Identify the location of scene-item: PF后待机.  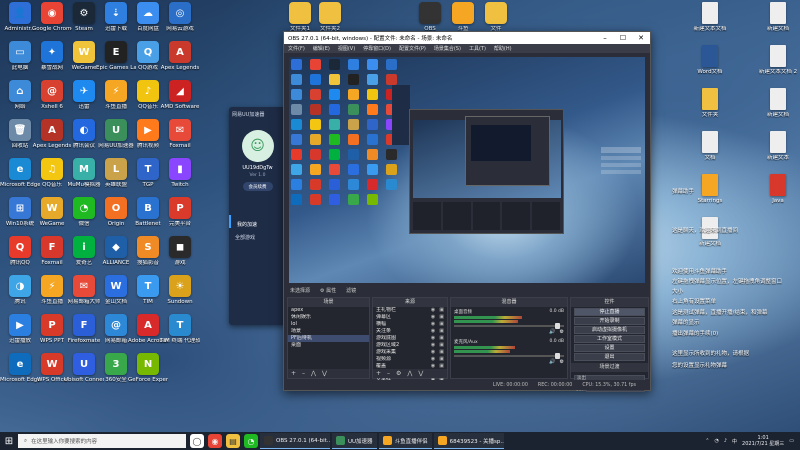
(328, 338).